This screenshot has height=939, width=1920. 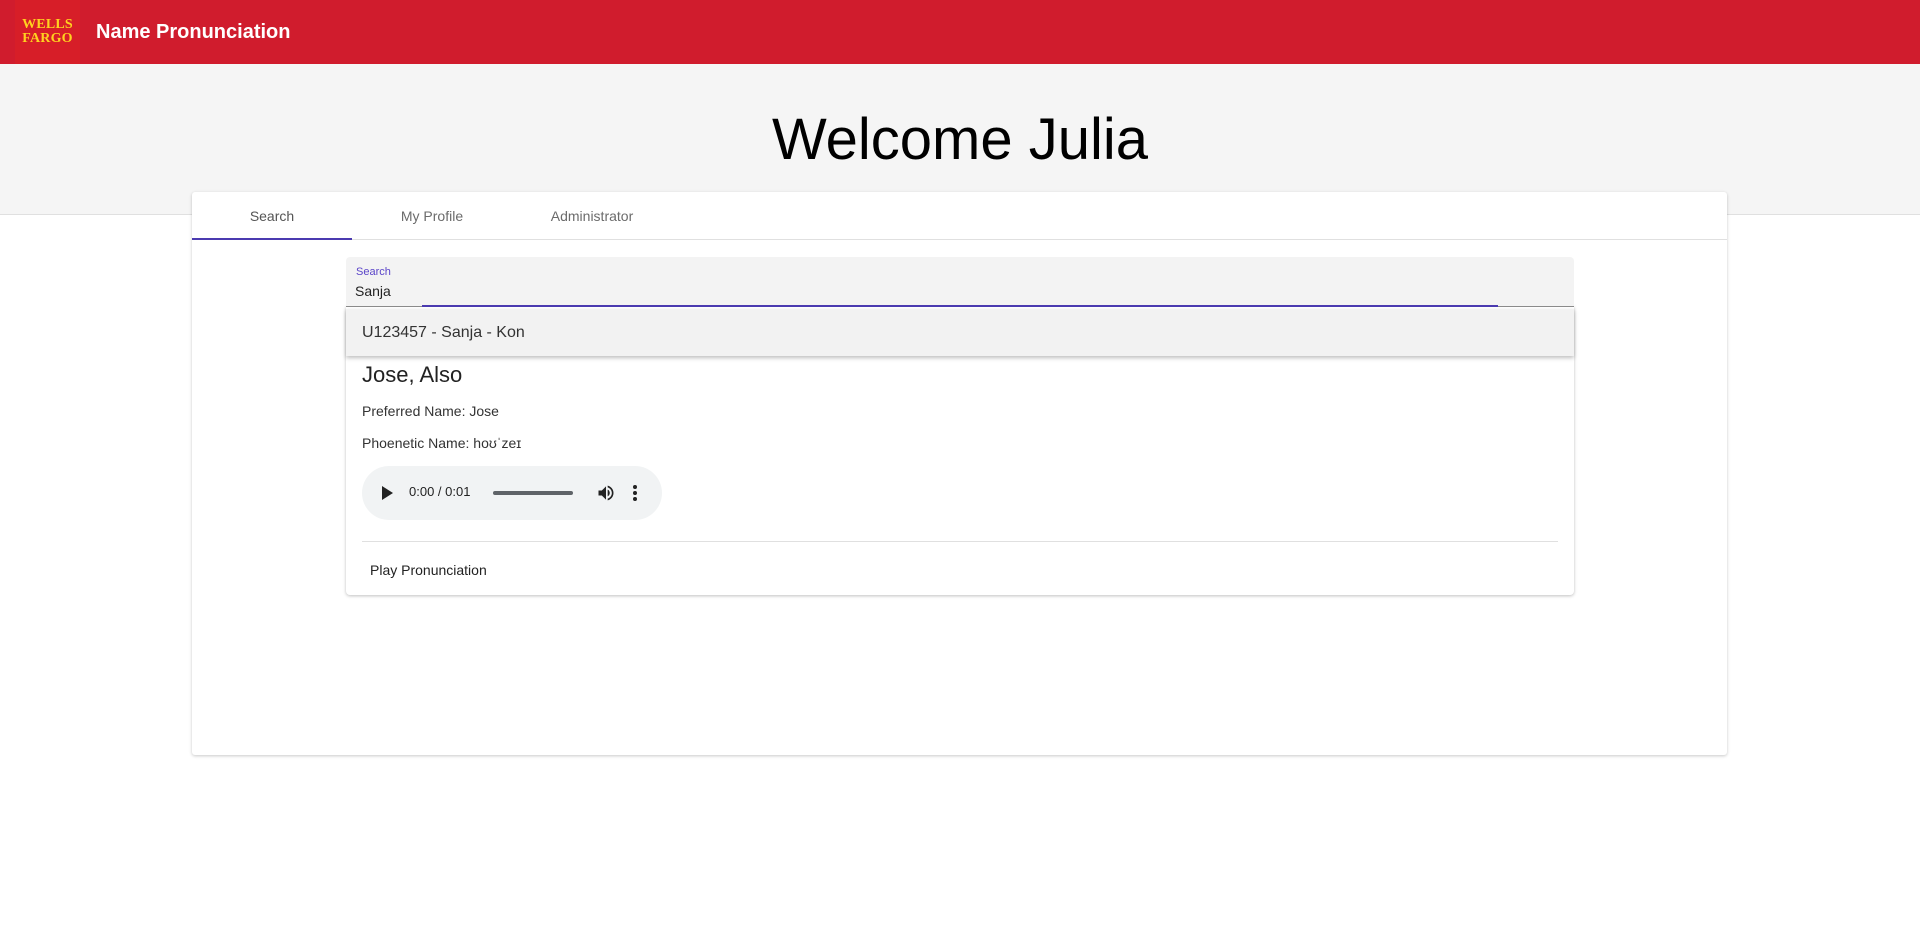 I want to click on search-label: Search, so click(x=373, y=272).